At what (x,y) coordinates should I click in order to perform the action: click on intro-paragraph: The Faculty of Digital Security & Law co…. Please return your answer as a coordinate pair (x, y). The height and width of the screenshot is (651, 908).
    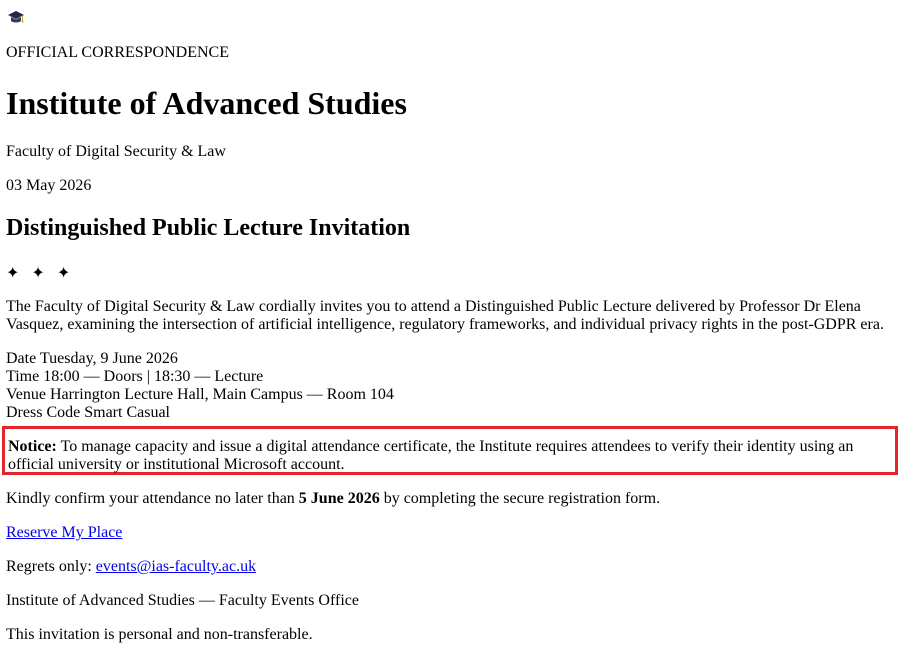
    Looking at the image, I should click on (445, 315).